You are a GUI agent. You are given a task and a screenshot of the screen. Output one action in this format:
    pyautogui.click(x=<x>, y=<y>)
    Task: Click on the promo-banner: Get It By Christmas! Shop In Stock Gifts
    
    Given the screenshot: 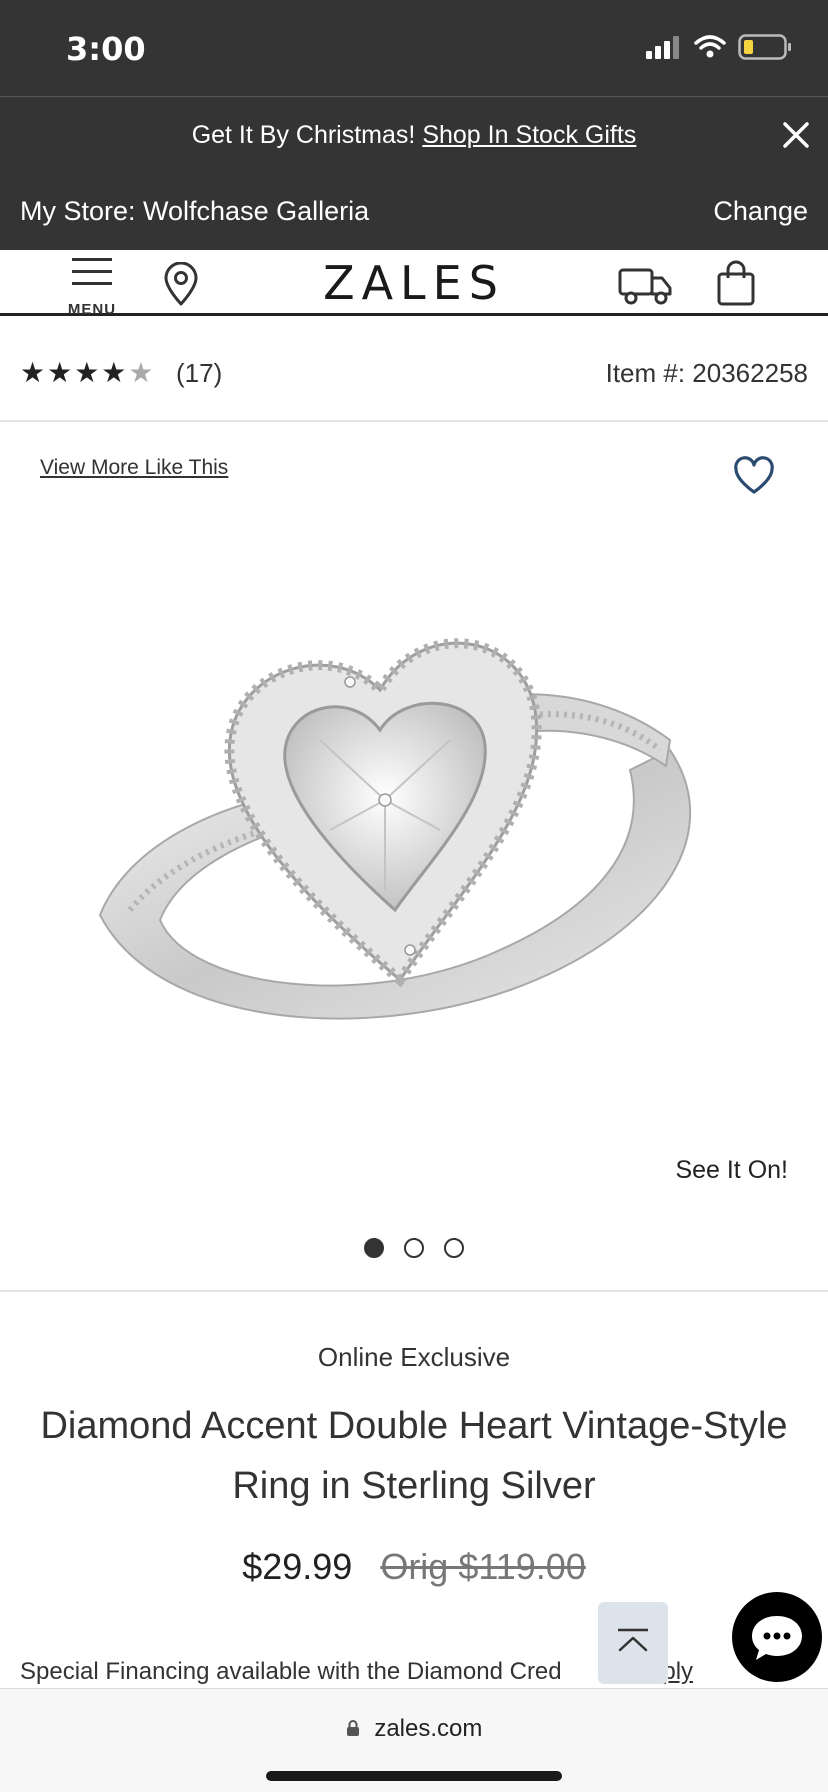 What is the action you would take?
    pyautogui.click(x=414, y=135)
    